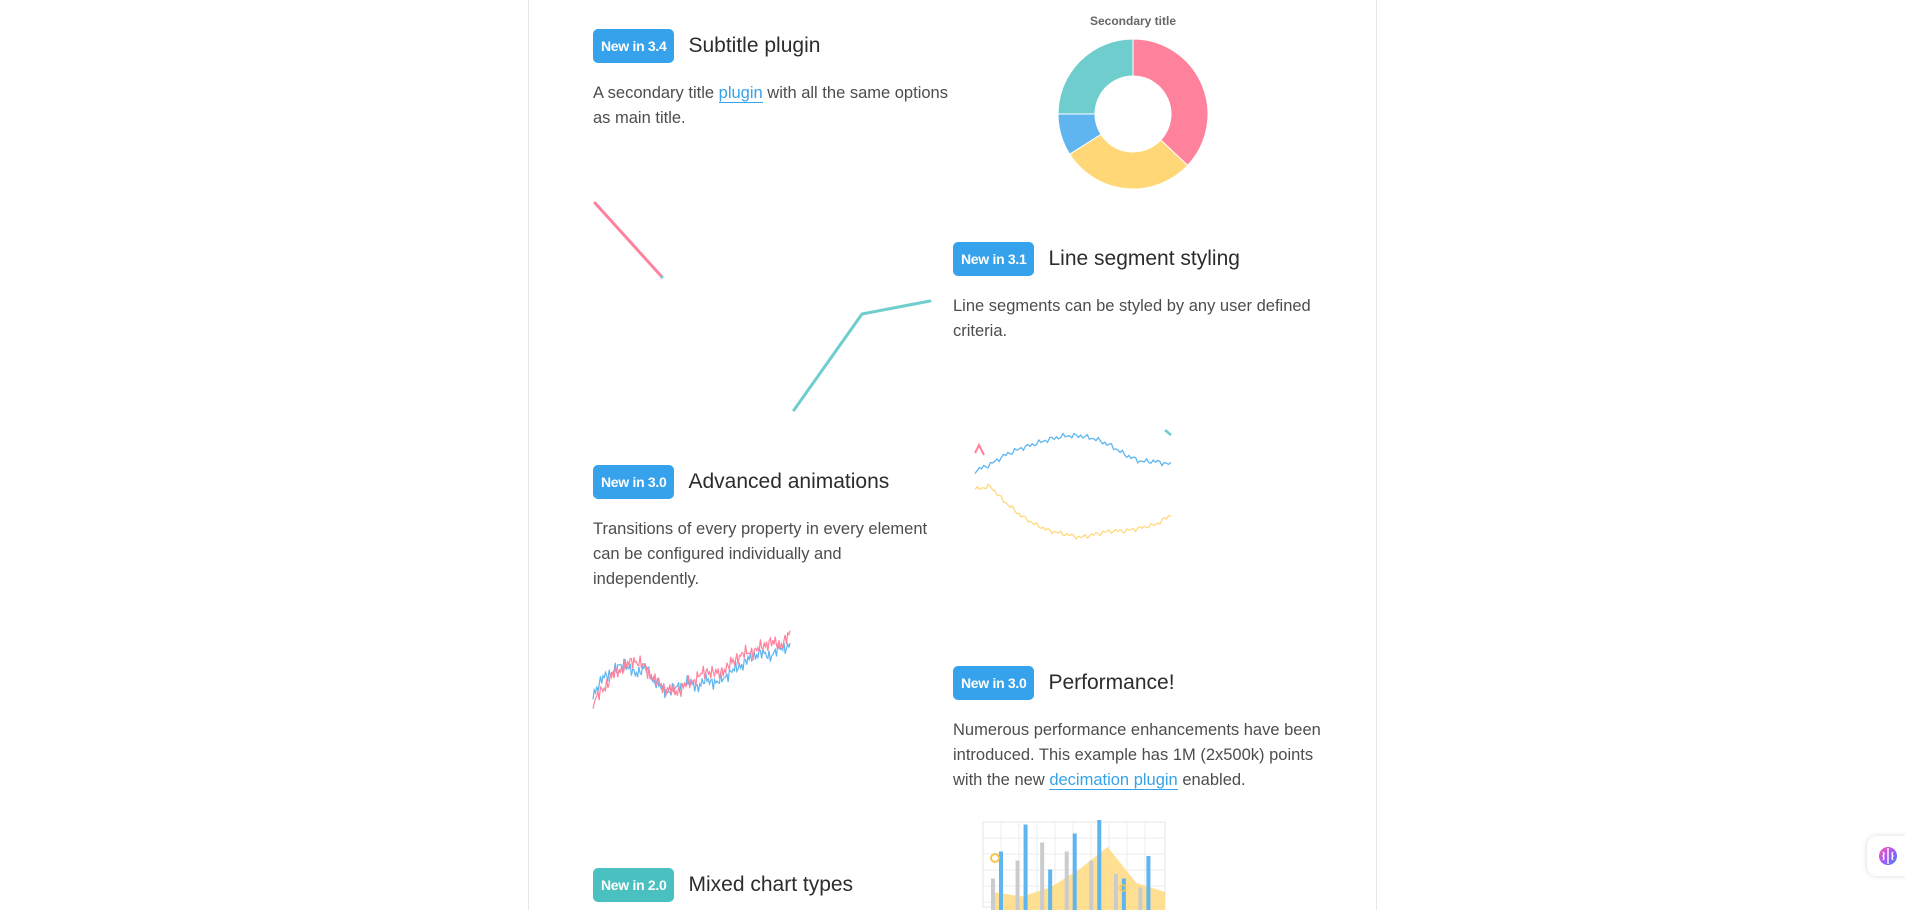 The height and width of the screenshot is (910, 1905). What do you see at coordinates (1133, 21) in the screenshot?
I see `chart-subtitle: Secondary title` at bounding box center [1133, 21].